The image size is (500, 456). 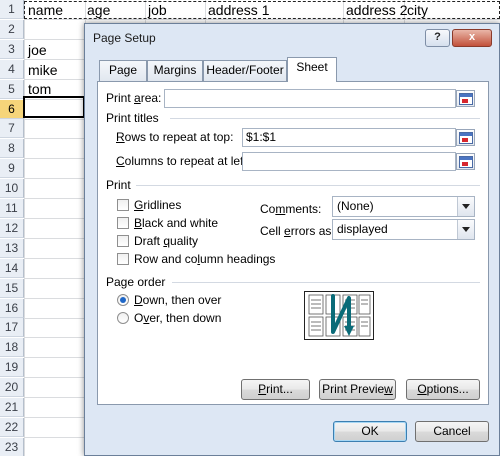 What do you see at coordinates (124, 38) in the screenshot?
I see `dialog-title: Page Setup` at bounding box center [124, 38].